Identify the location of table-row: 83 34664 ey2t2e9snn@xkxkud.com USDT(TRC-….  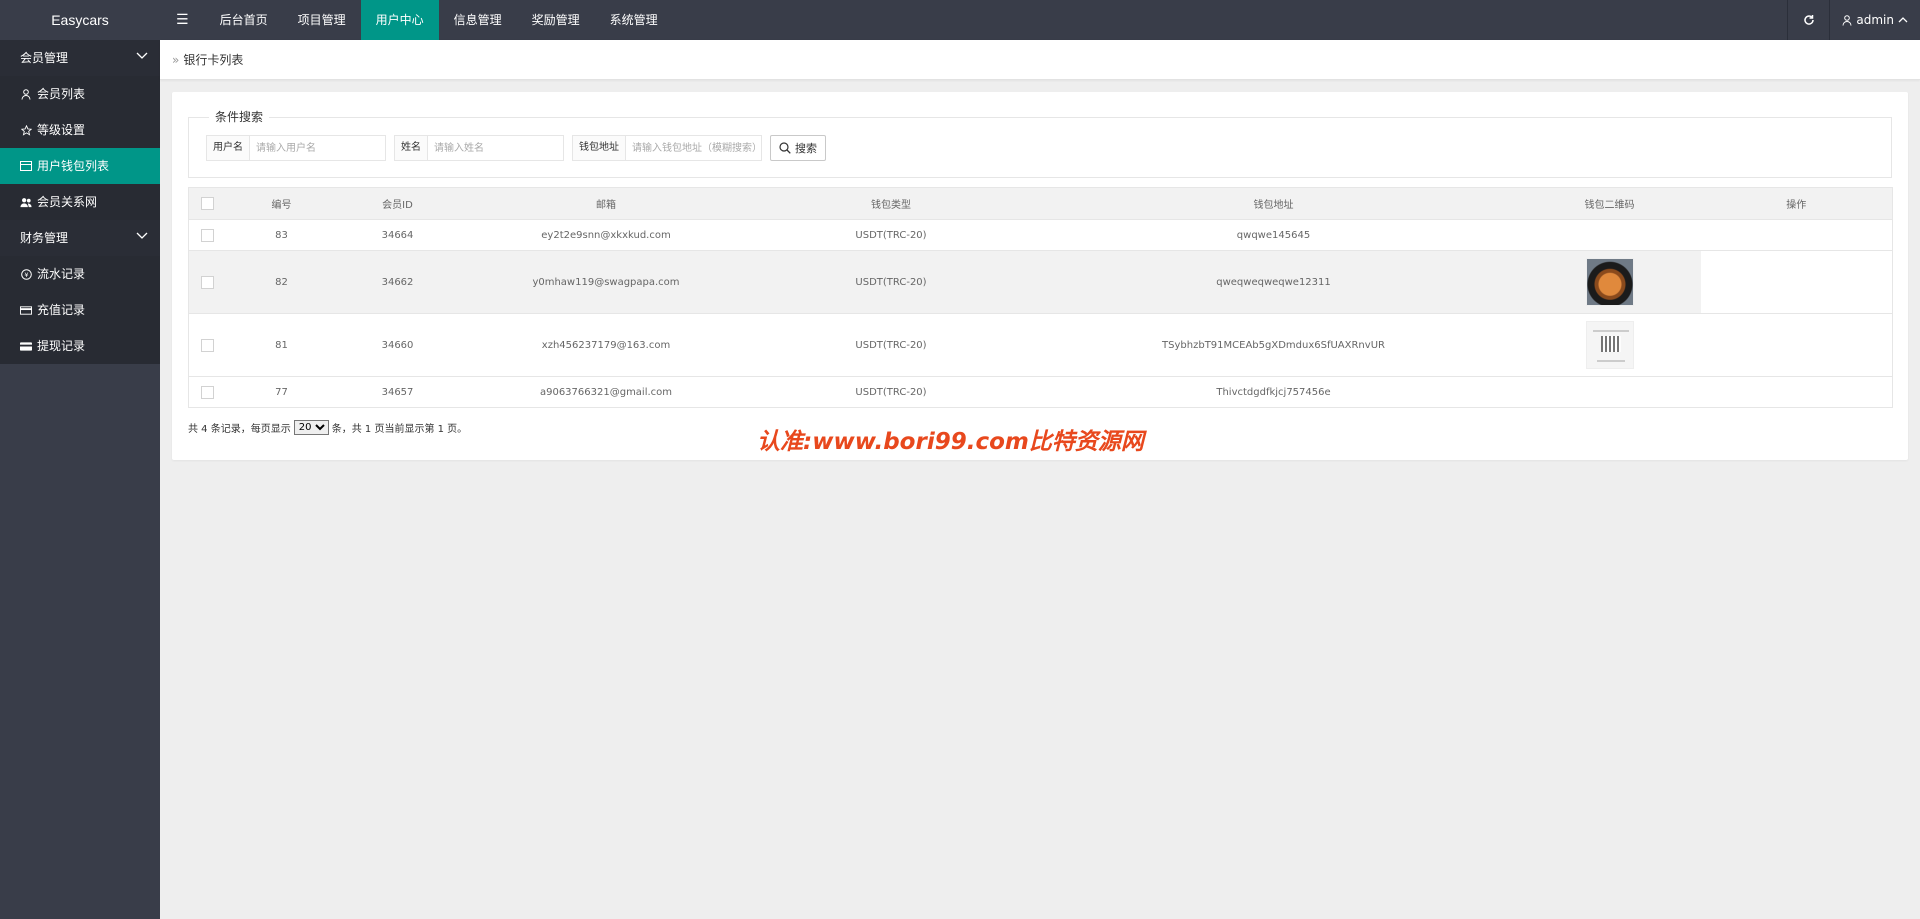
(1040, 235).